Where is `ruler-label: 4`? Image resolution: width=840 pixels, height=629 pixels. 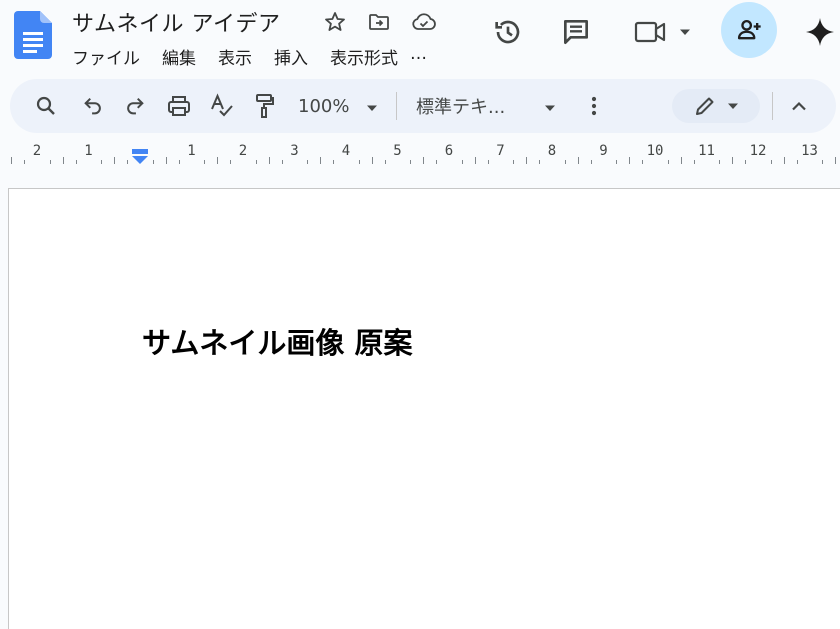 ruler-label: 4 is located at coordinates (346, 151).